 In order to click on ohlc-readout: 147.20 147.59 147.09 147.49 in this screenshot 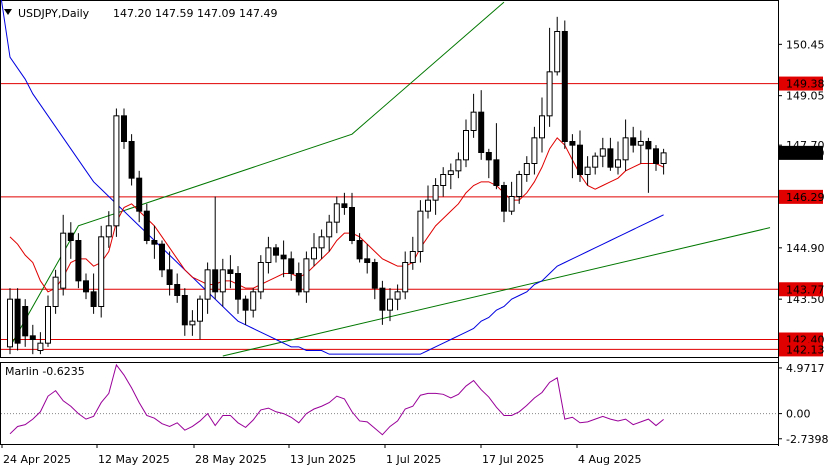, I will do `click(195, 13)`.